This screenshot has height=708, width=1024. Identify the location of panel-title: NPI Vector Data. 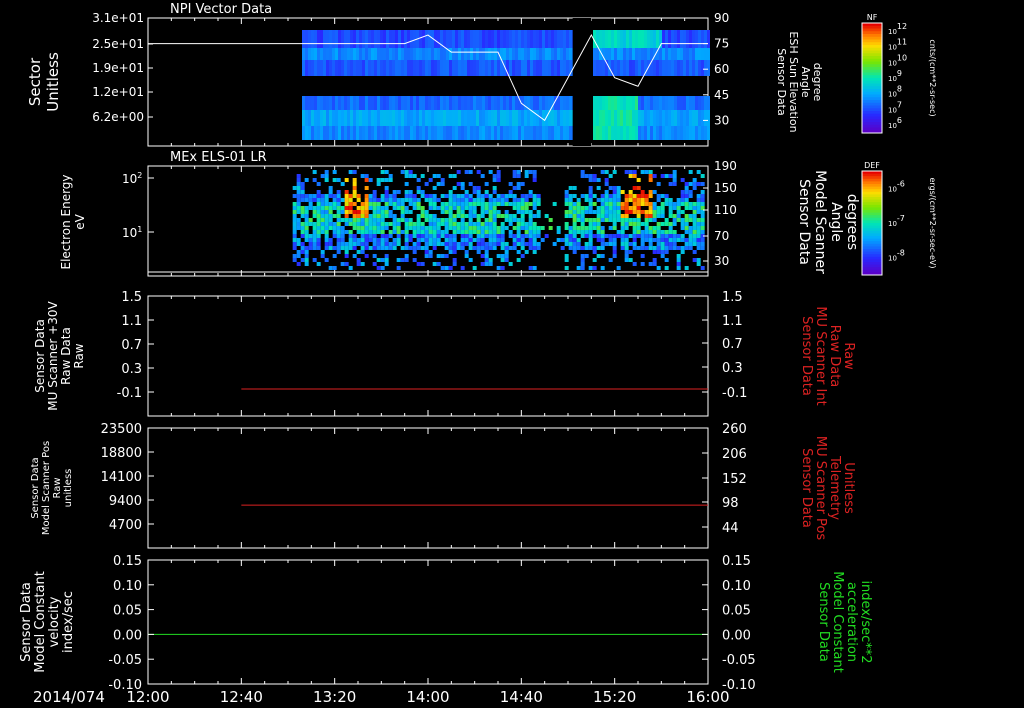
(221, 9).